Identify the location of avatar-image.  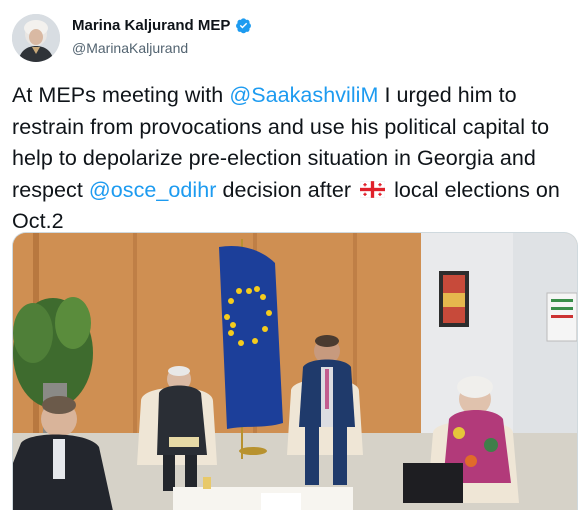
(36, 38).